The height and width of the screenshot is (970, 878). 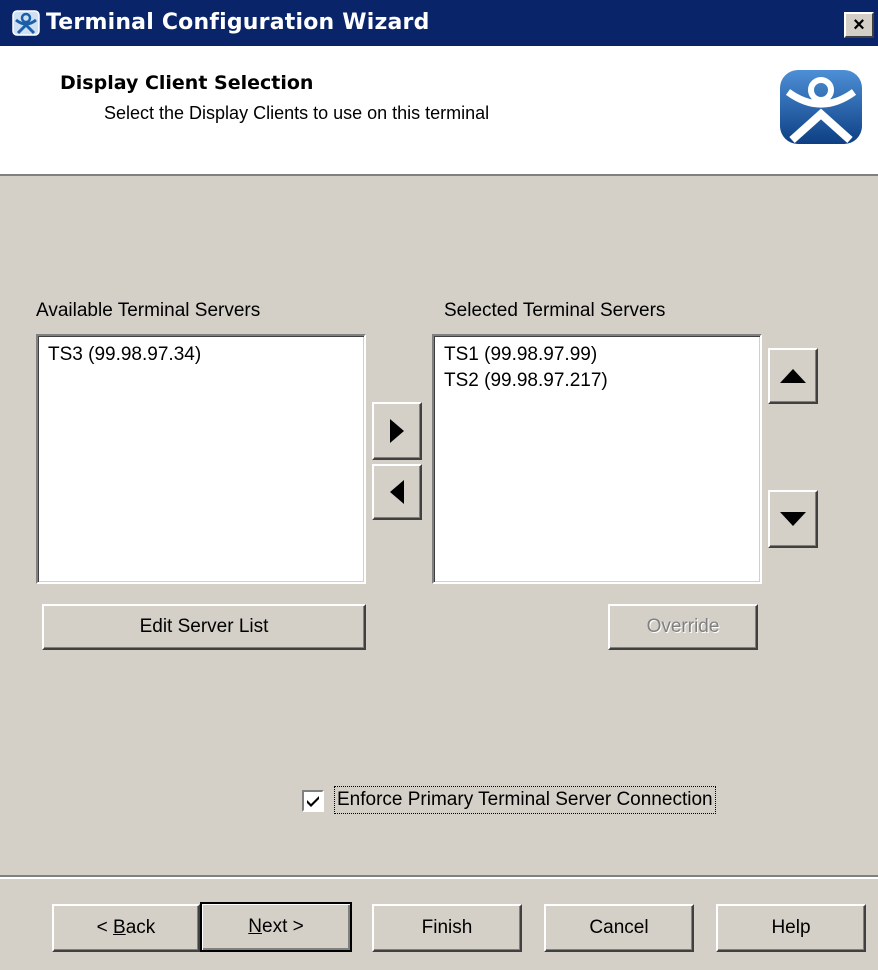 I want to click on arrow-left-icon, so click(x=397, y=492).